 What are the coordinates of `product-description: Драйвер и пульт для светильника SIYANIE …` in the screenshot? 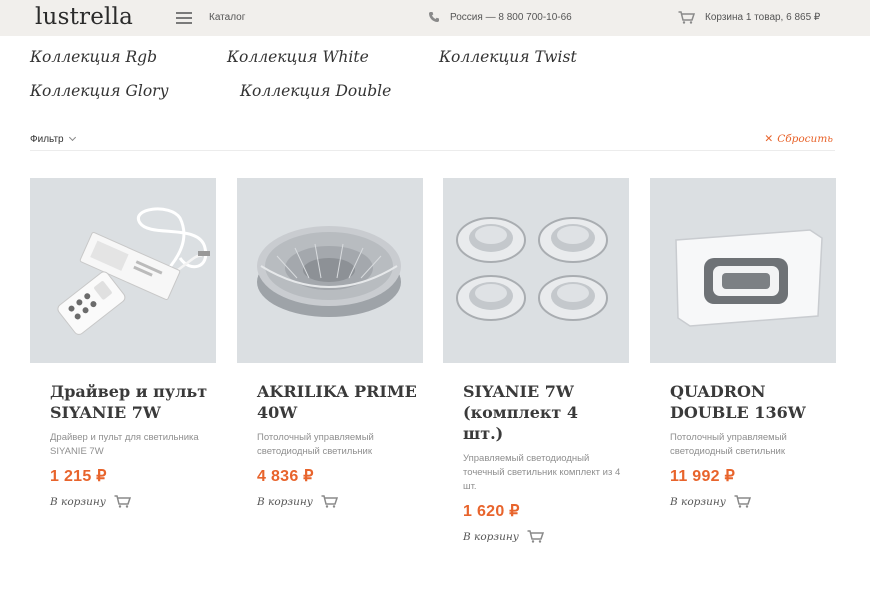 It's located at (124, 444).